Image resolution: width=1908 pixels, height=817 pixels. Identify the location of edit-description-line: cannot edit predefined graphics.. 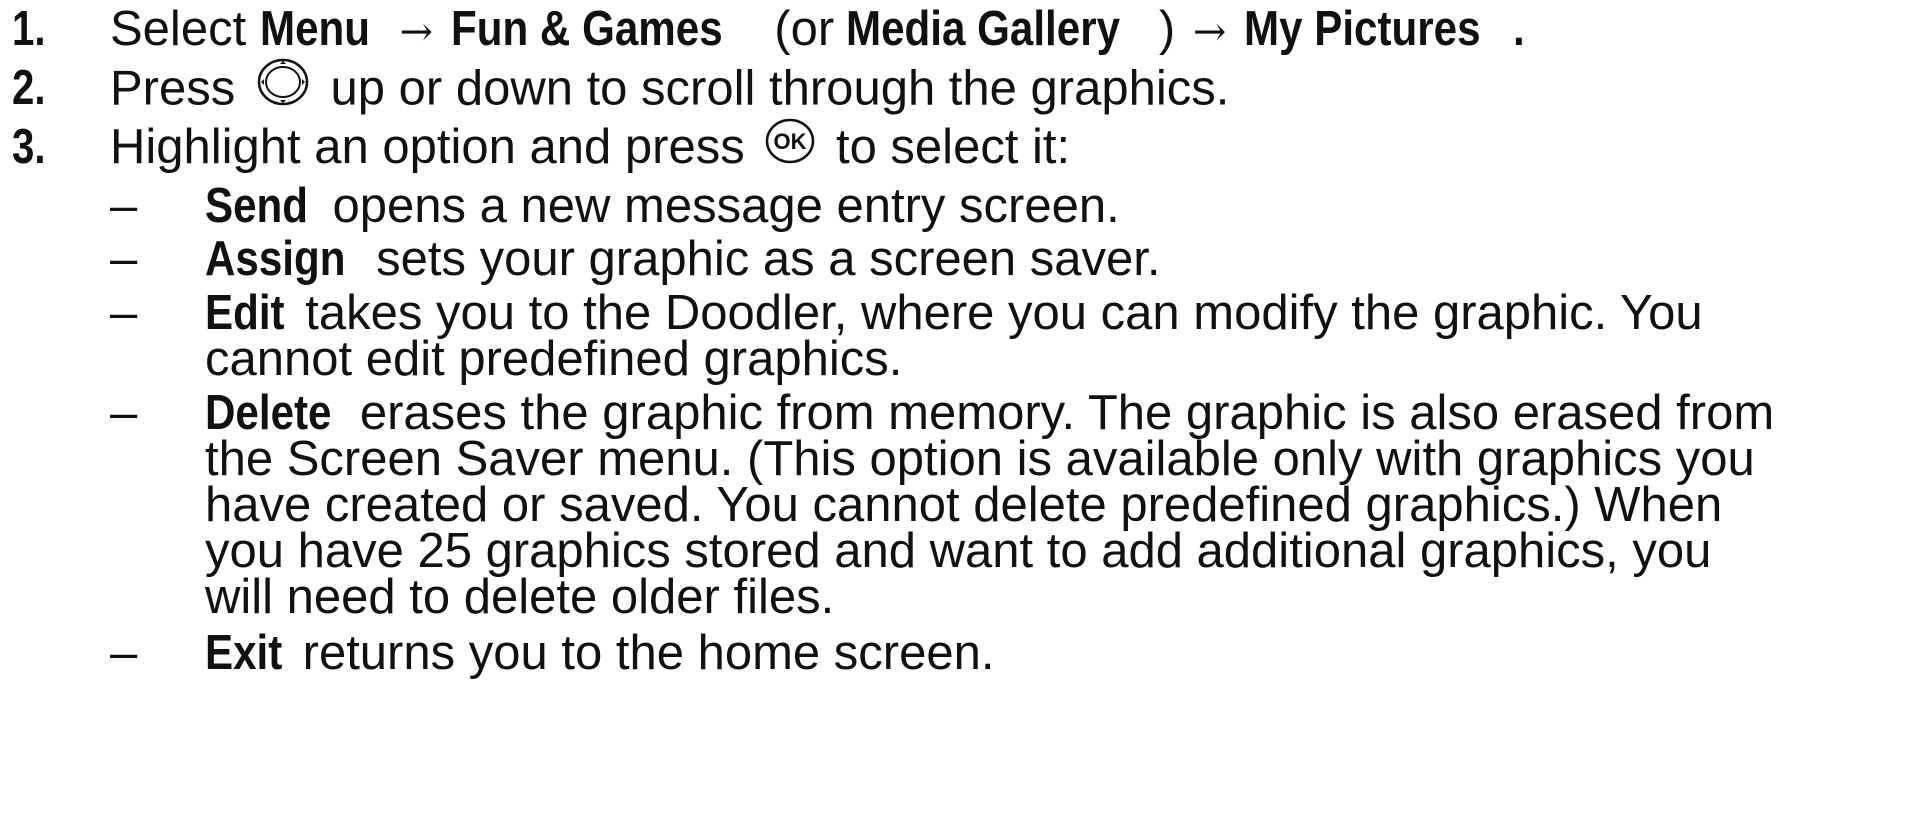
(554, 359).